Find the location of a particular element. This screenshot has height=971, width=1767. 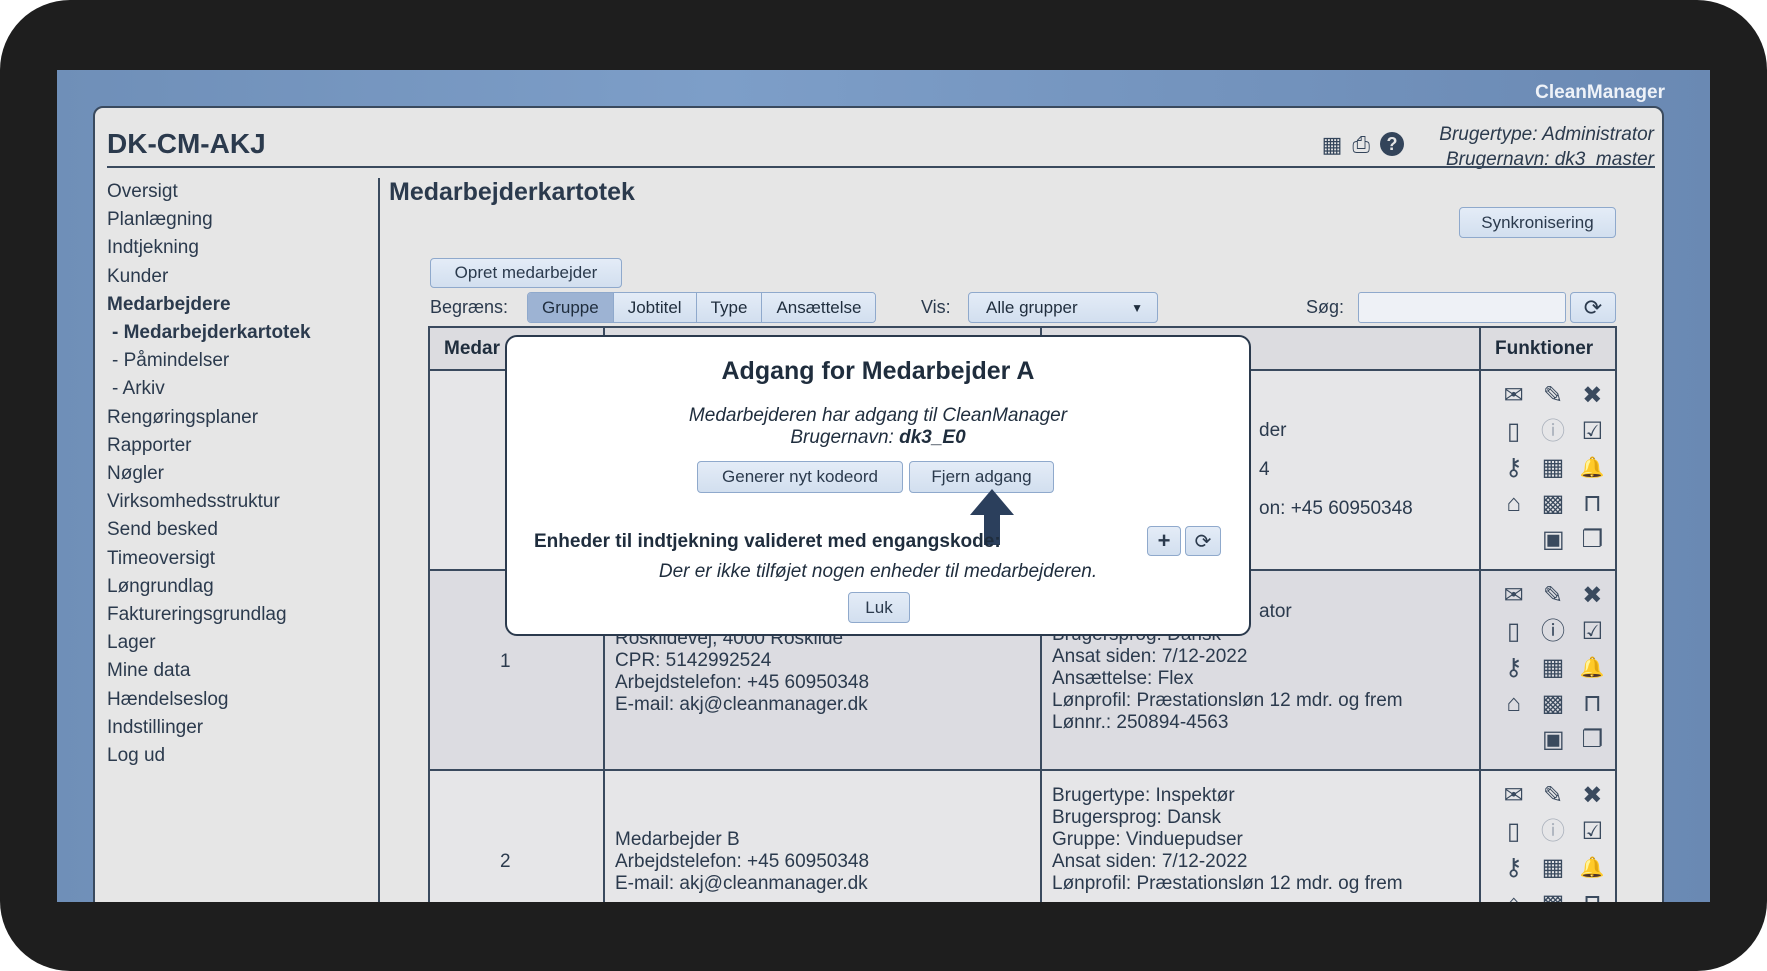

cell-line: Brugertype: Inspektør is located at coordinates (1143, 795).